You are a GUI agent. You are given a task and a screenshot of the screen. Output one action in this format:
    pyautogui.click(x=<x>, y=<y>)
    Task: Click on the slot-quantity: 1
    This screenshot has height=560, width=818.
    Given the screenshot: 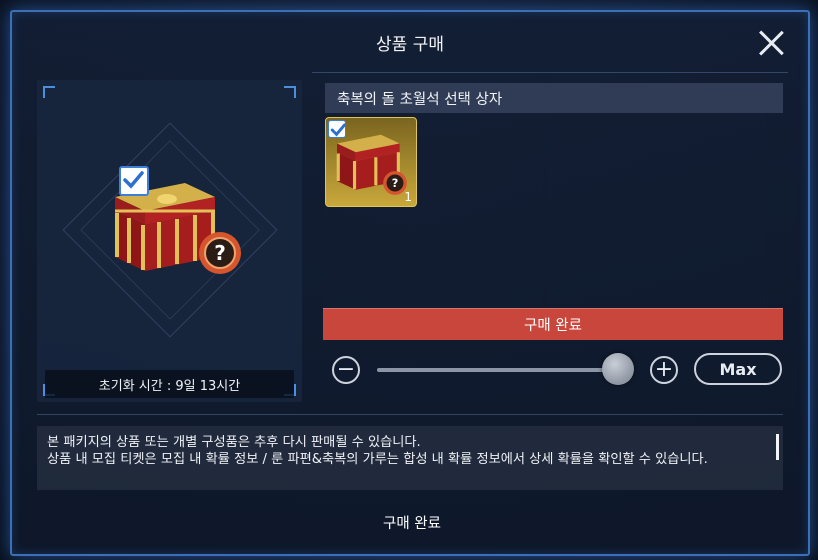 What is the action you would take?
    pyautogui.click(x=408, y=197)
    